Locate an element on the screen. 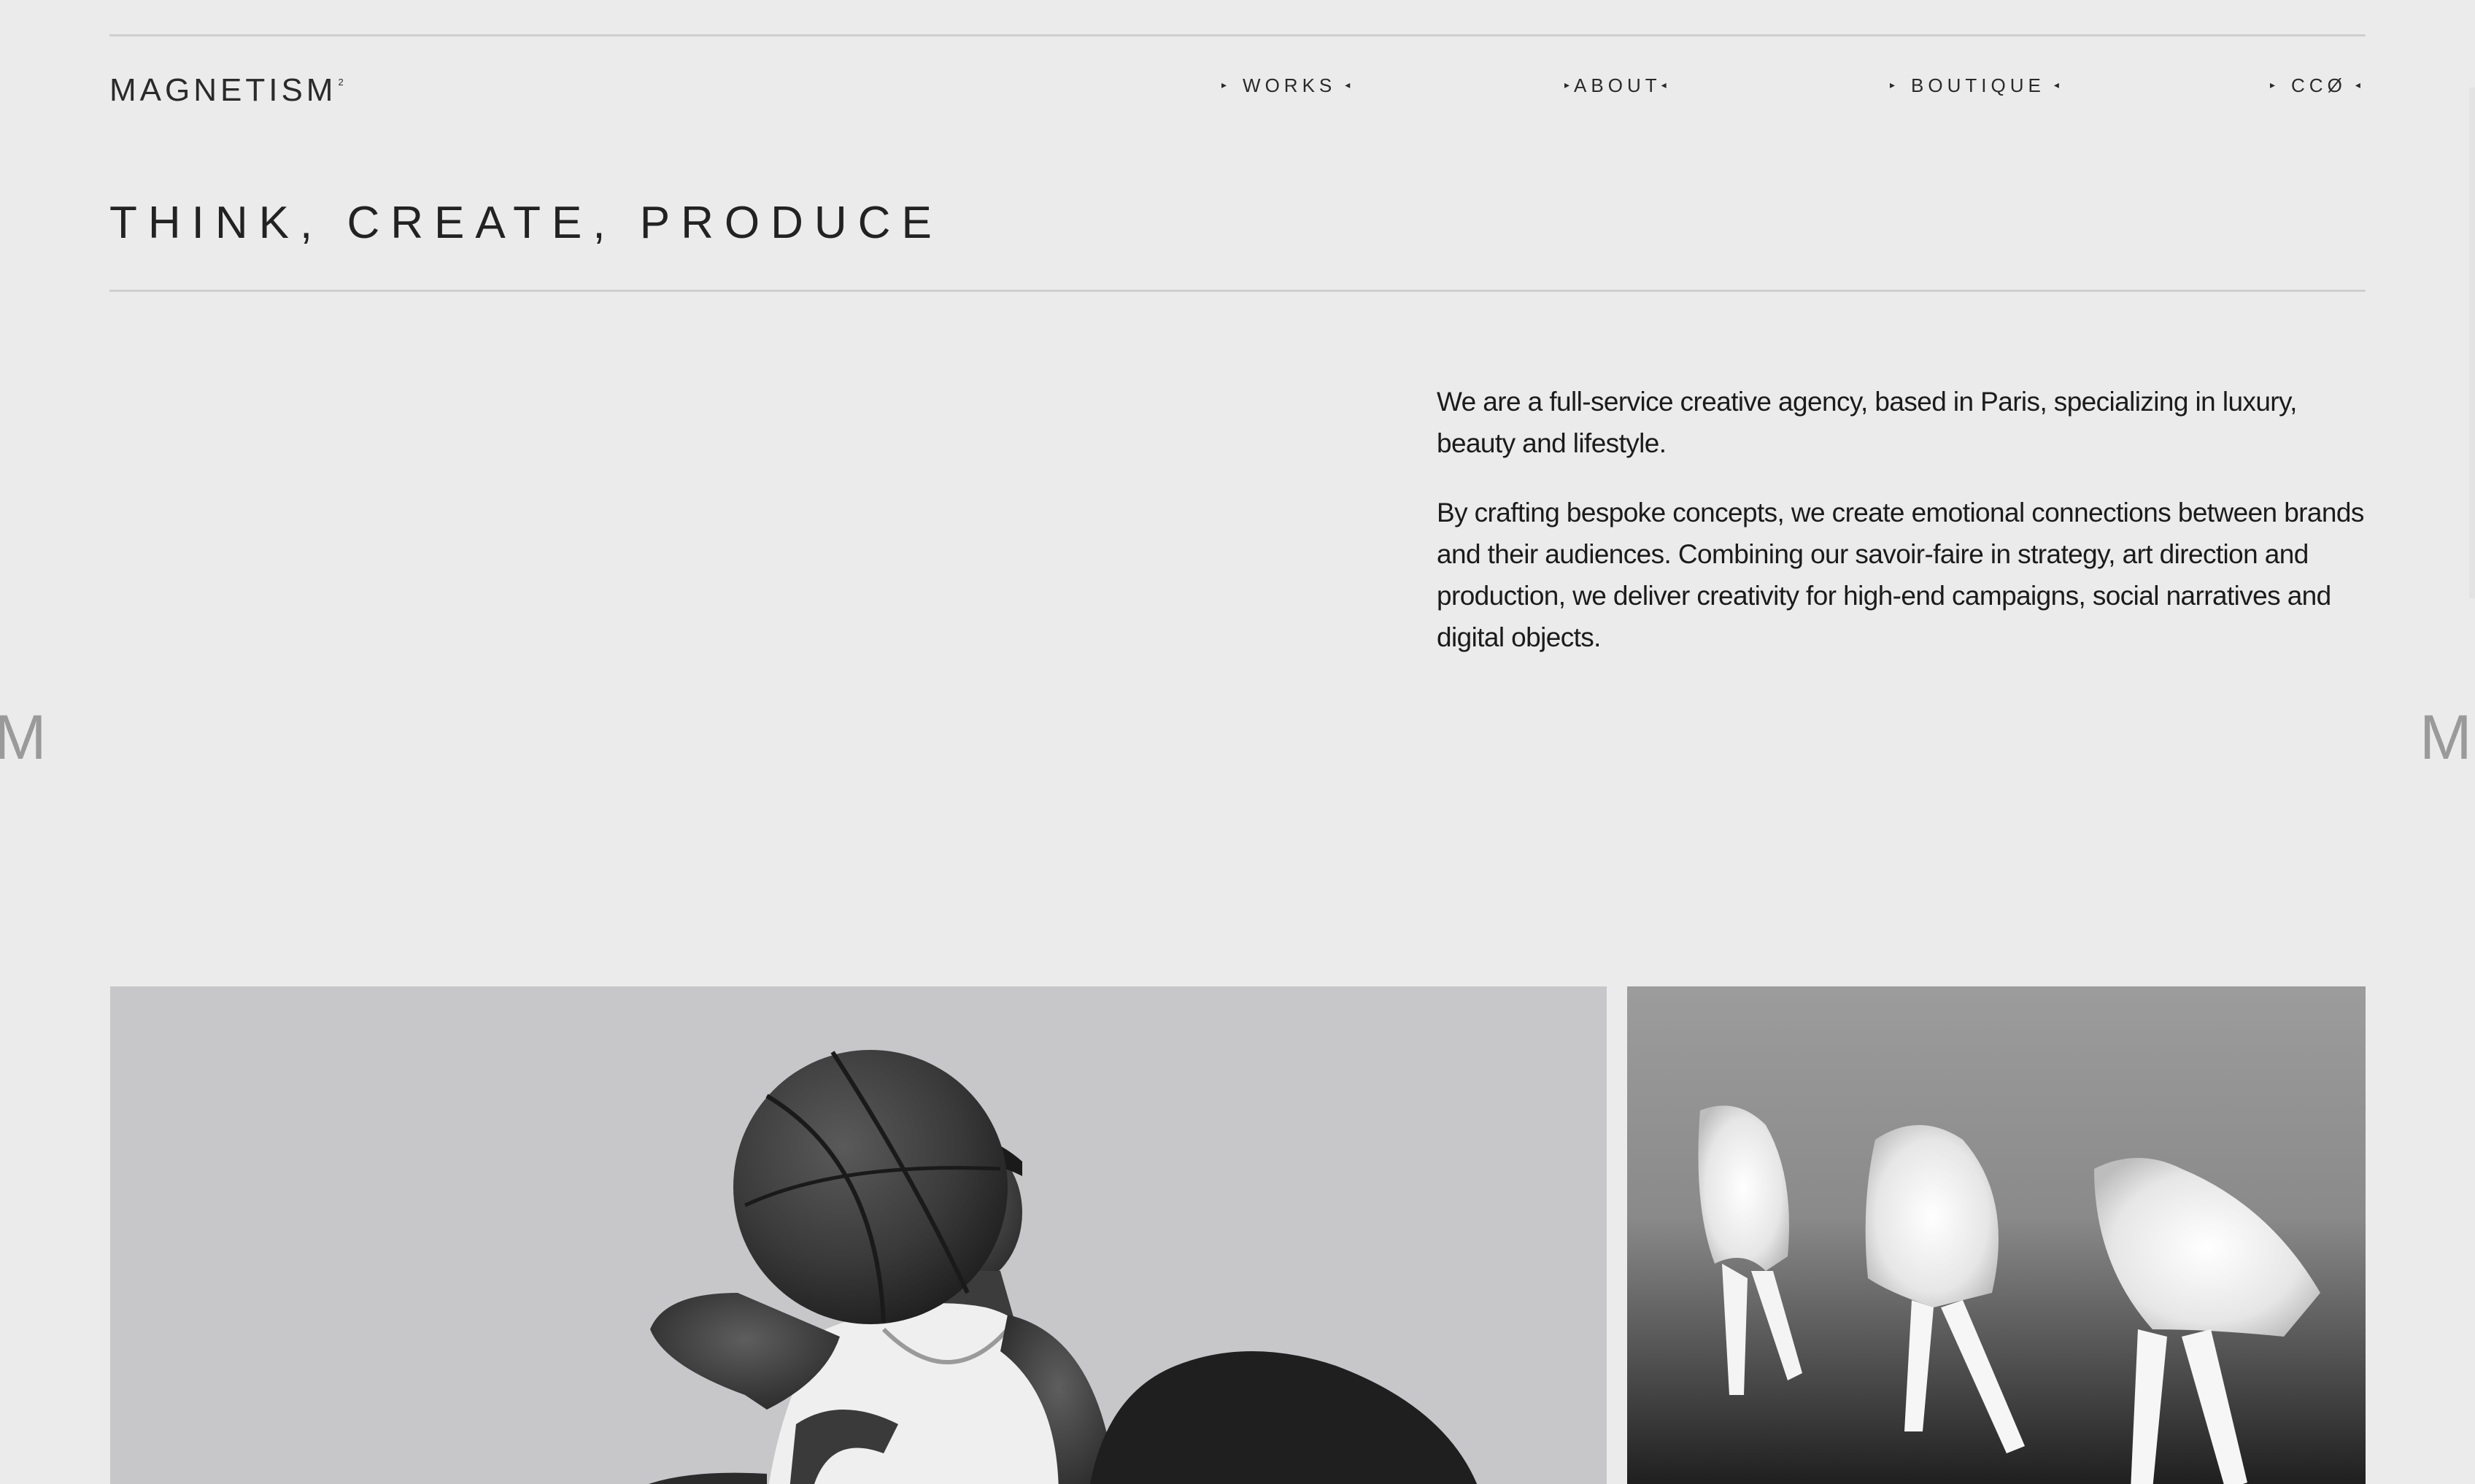 The image size is (2475, 1484). nav-works-label: WORKS is located at coordinates (1290, 85).